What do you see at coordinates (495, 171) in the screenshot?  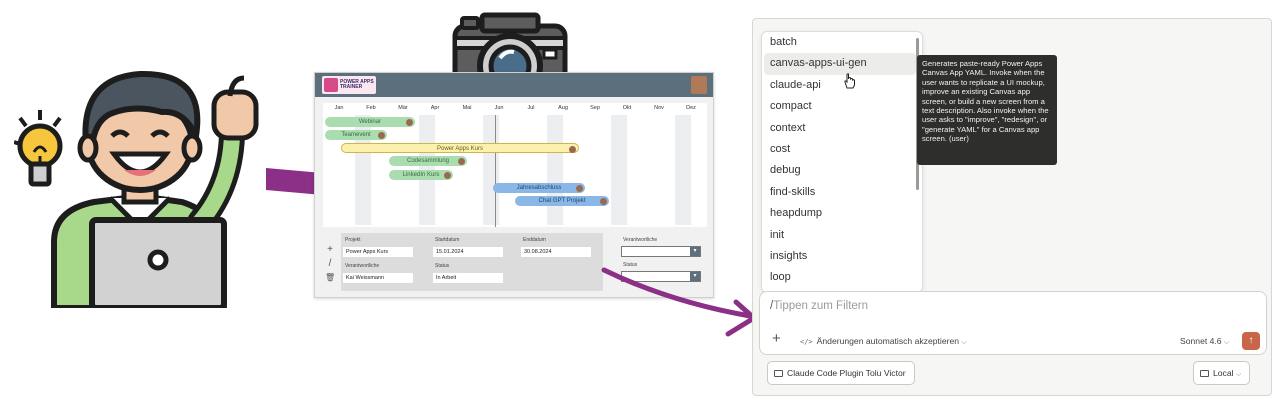 I see `today-line` at bounding box center [495, 171].